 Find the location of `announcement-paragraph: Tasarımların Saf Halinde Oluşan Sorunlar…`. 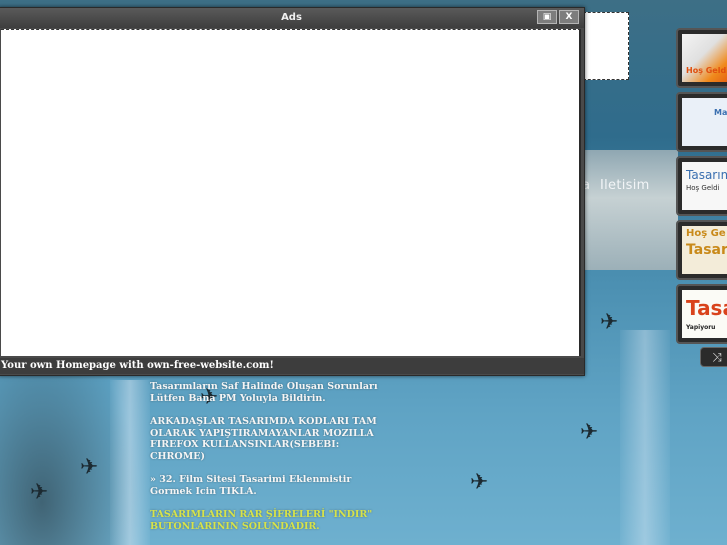

announcement-paragraph: Tasarımların Saf Halinde Oluşan Sorunlar… is located at coordinates (264, 392).